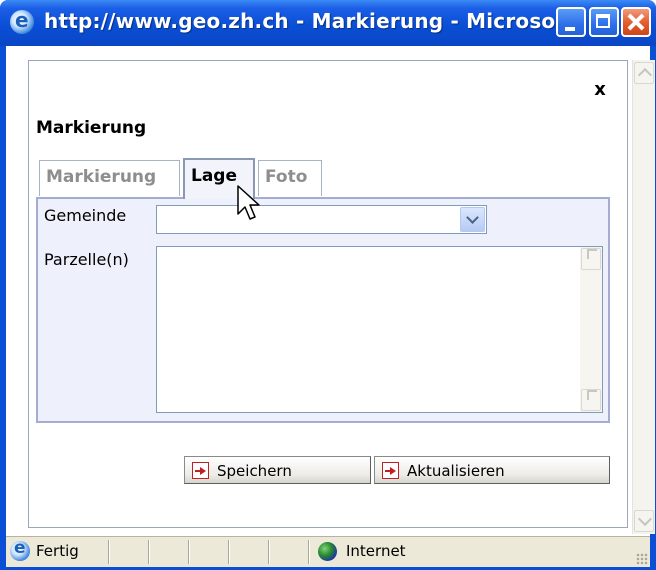 This screenshot has width=656, height=570. Describe the element at coordinates (254, 471) in the screenshot. I see `save-button-label: Speichern` at that location.